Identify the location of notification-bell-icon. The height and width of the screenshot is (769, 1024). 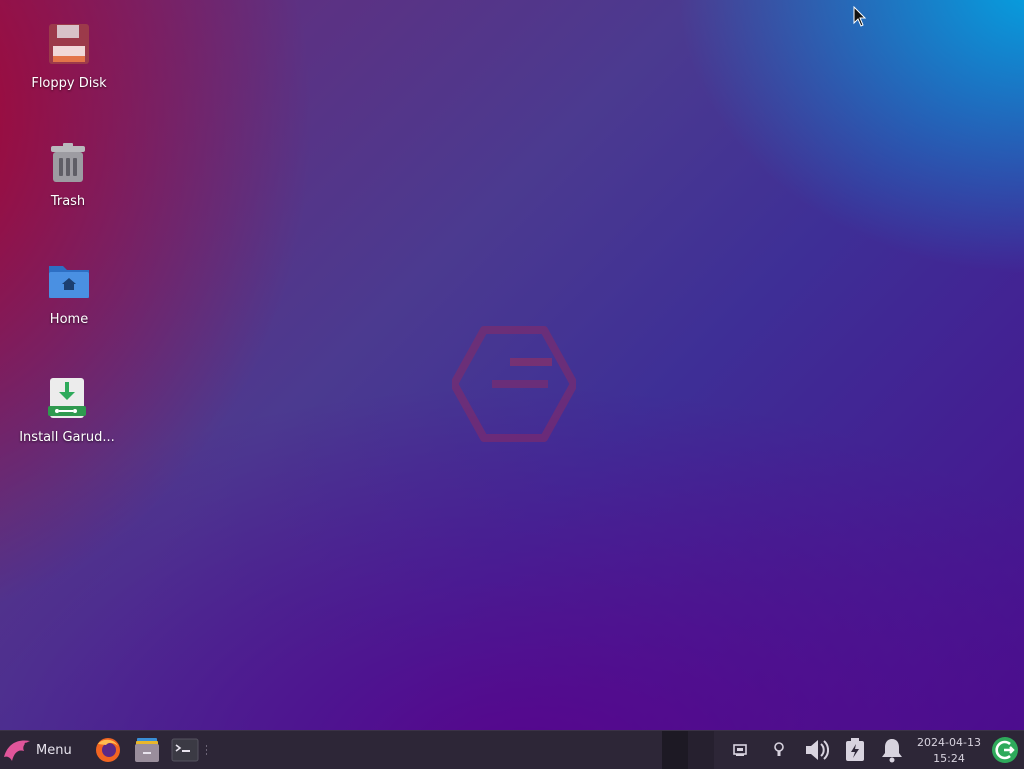
(892, 750).